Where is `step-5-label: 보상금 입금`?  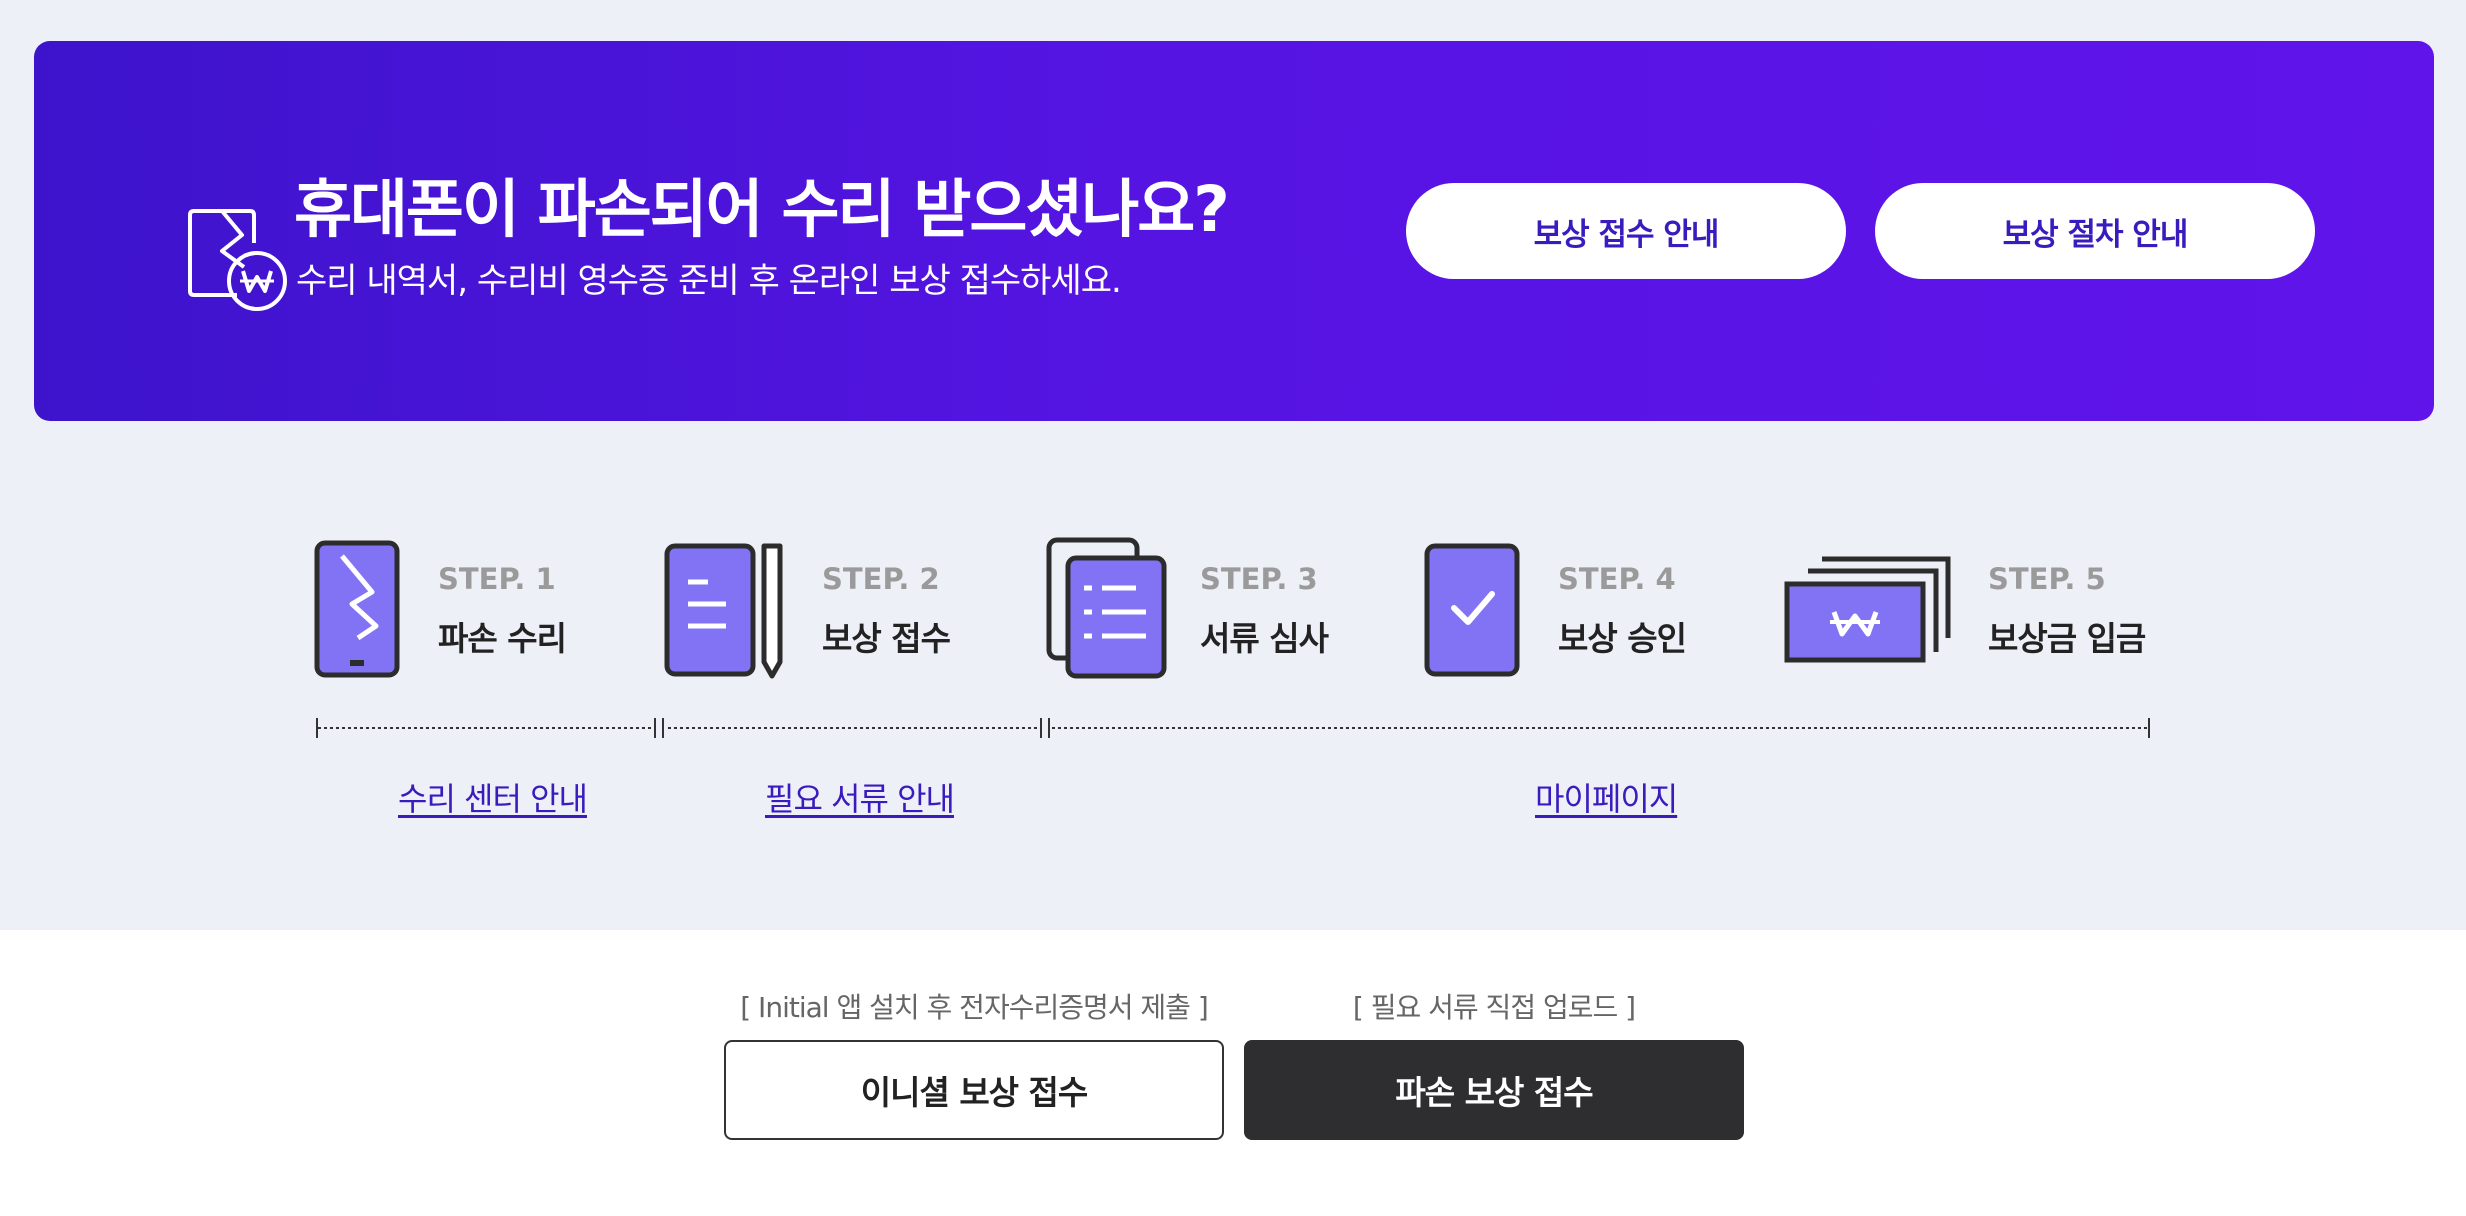
step-5-label: 보상금 입금 is located at coordinates (2067, 638).